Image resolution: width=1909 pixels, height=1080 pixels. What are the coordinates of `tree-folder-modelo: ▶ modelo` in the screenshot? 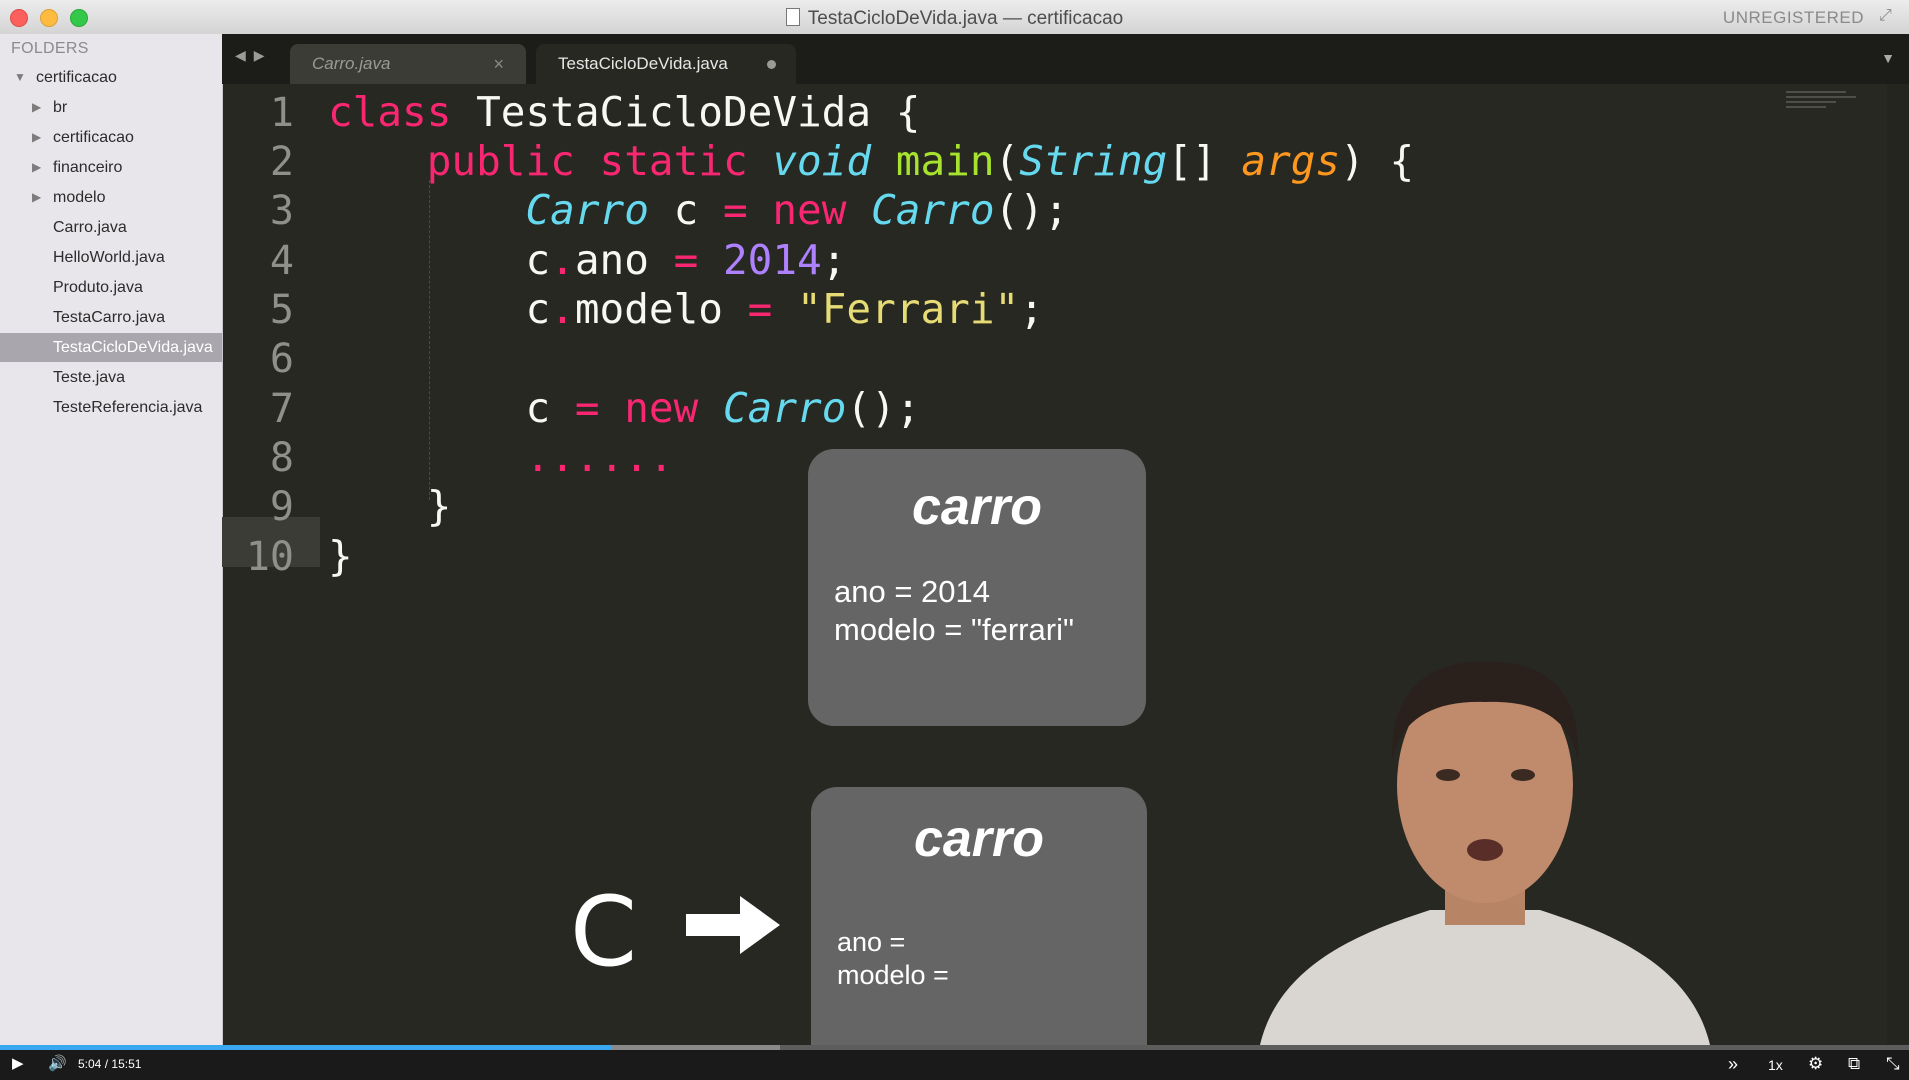 It's located at (111, 197).